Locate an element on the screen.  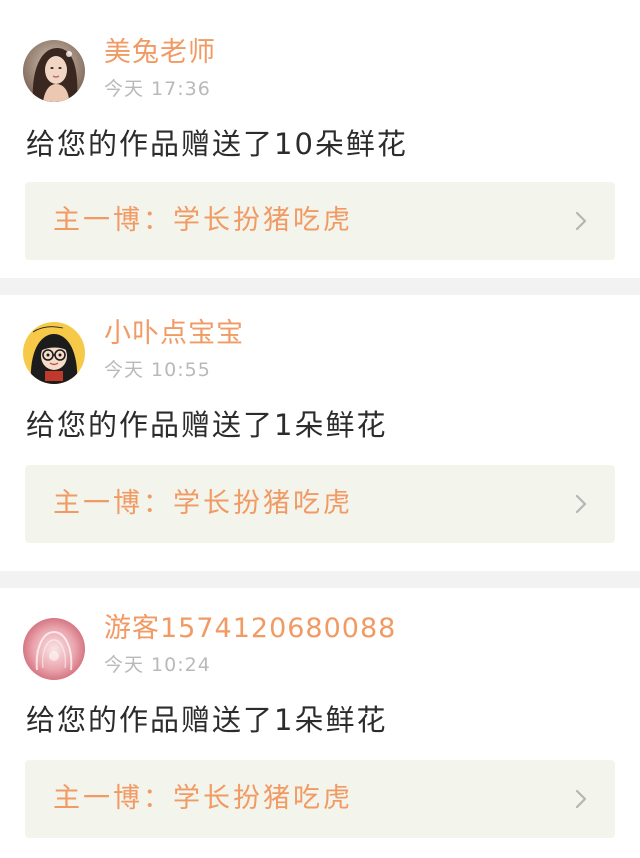
pink-blur-avatar-icon is located at coordinates (54, 649).